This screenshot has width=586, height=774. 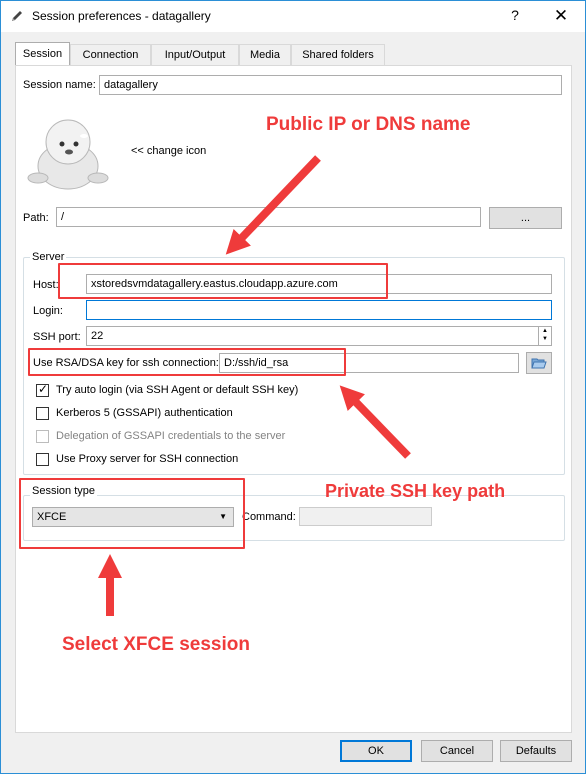 What do you see at coordinates (42, 53) in the screenshot?
I see `tab-session: Session` at bounding box center [42, 53].